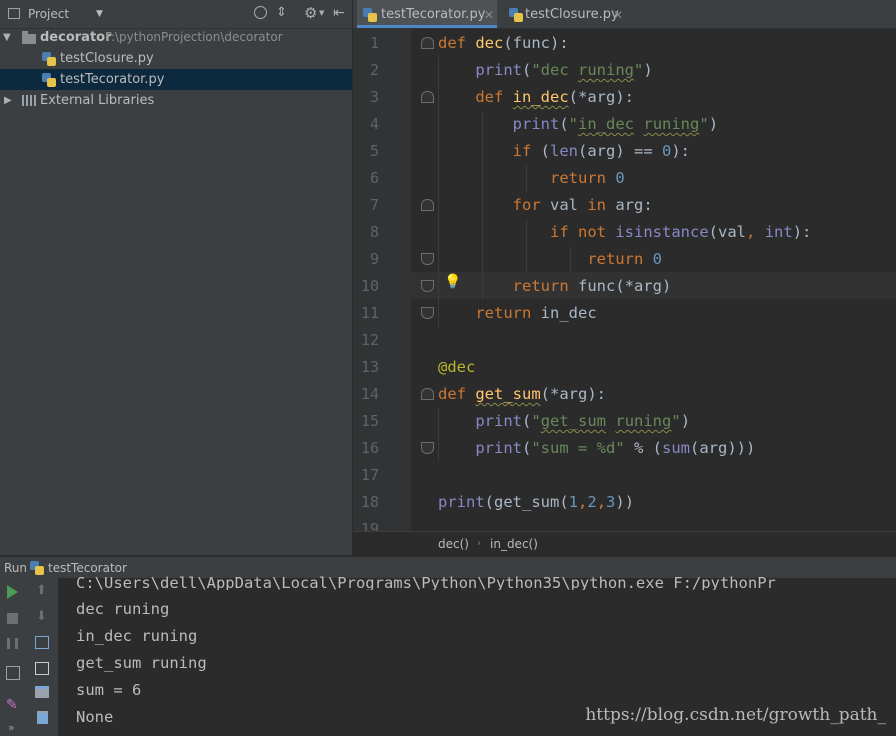 Image resolution: width=896 pixels, height=736 pixels. Describe the element at coordinates (735, 715) in the screenshot. I see `watermark: https://blog.csdn.net/growth_path_` at that location.